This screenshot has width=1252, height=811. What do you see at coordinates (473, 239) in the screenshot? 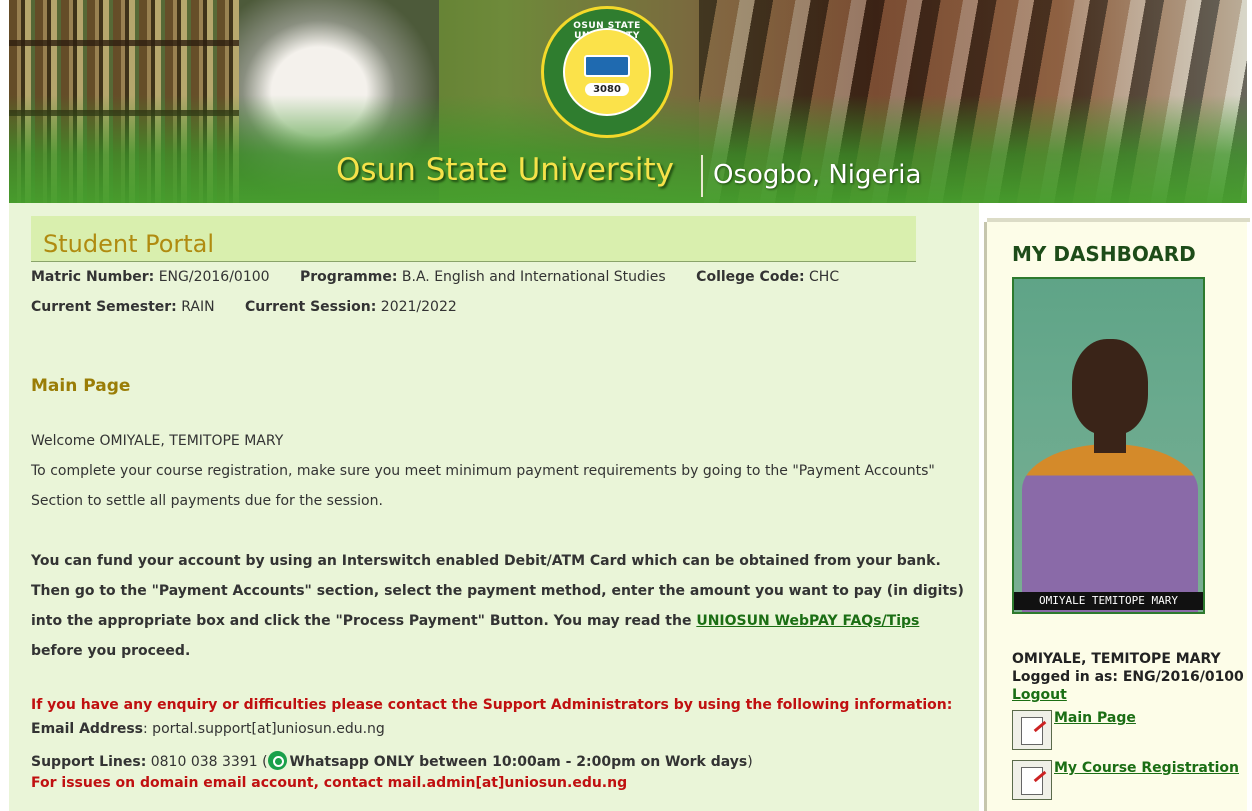
I see `portal-header: Student Portal` at bounding box center [473, 239].